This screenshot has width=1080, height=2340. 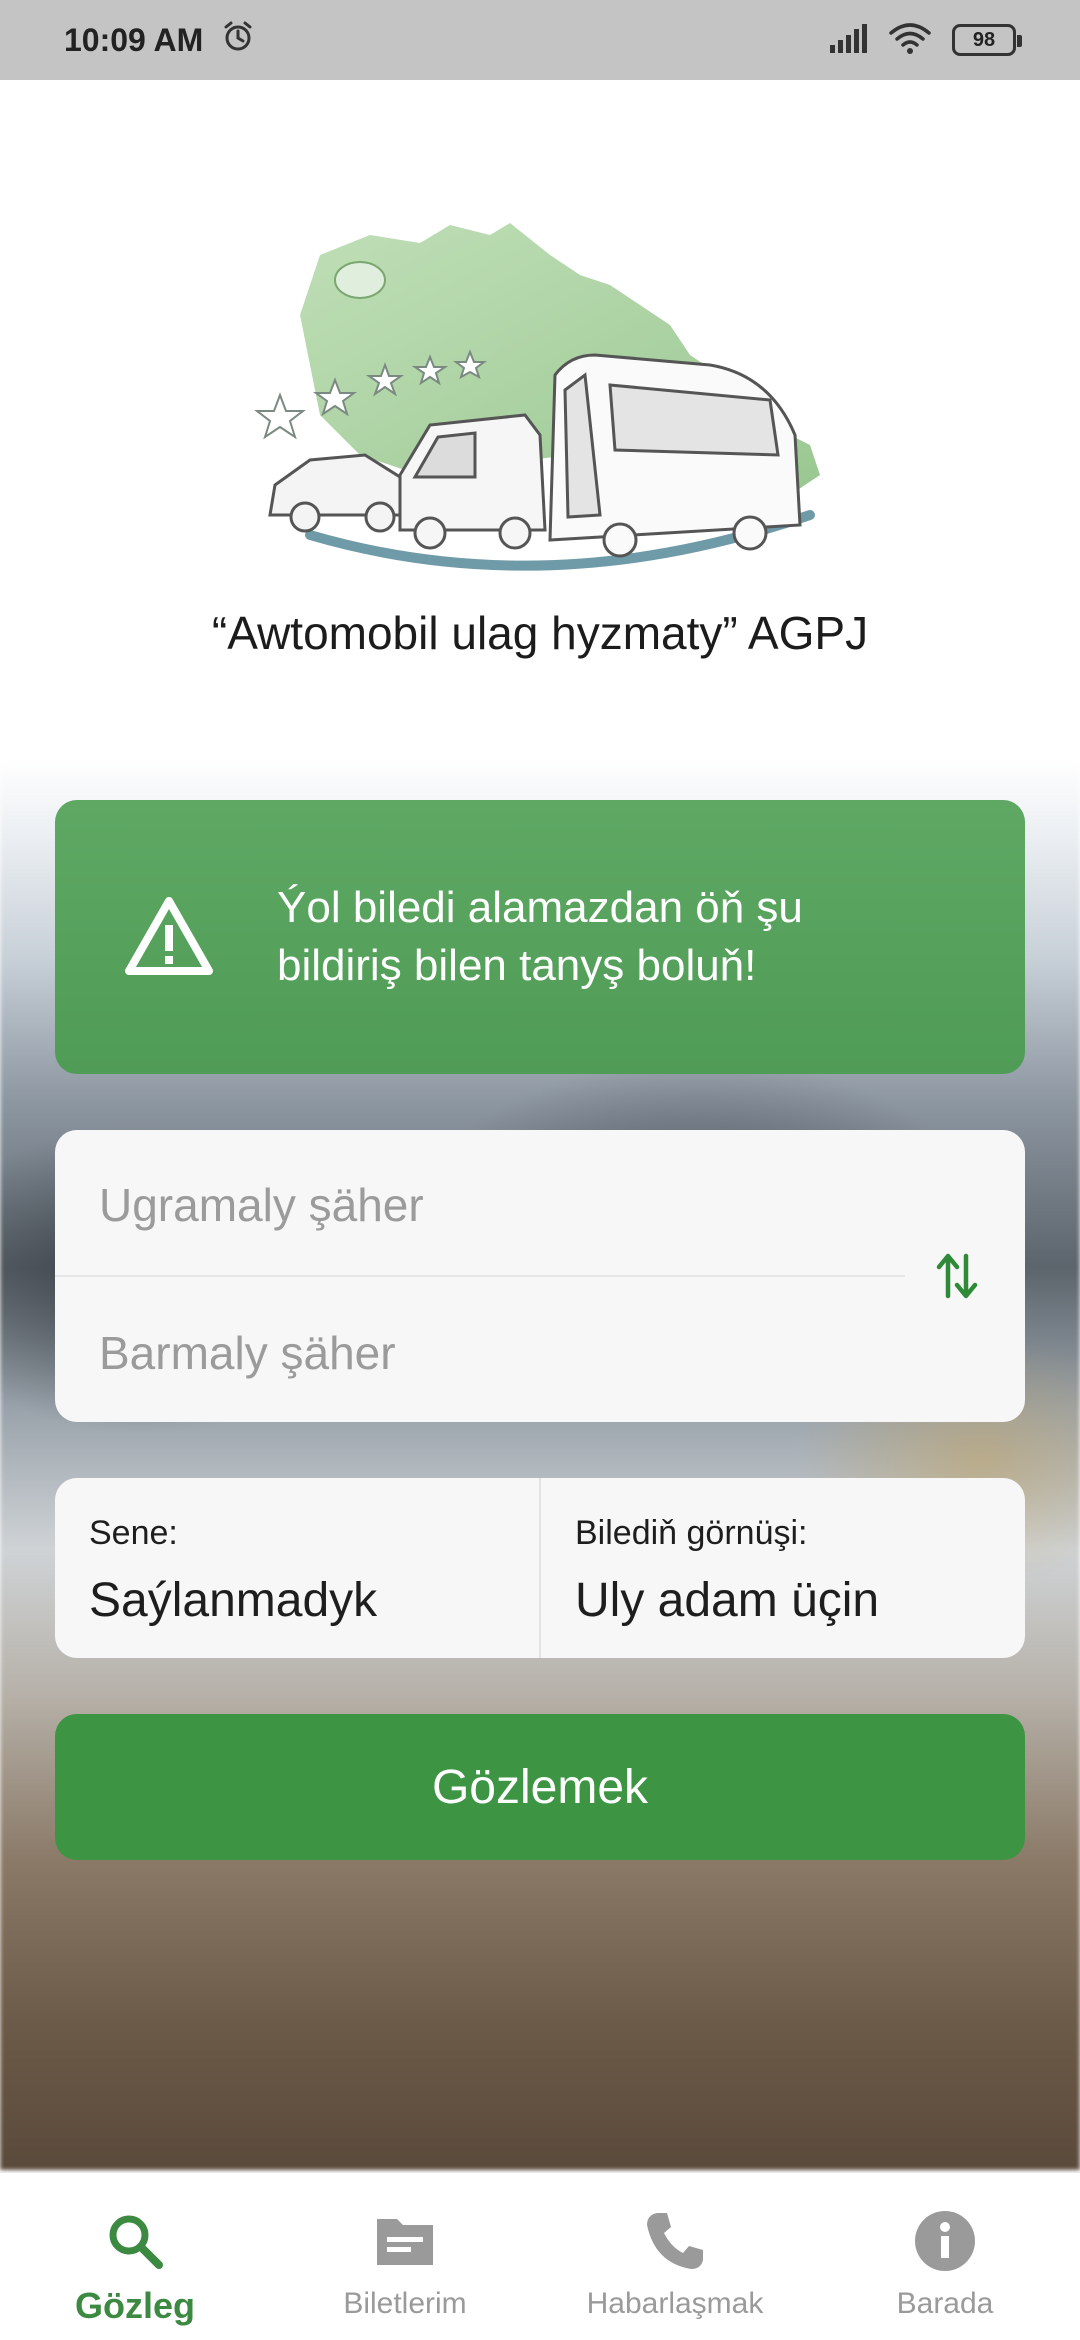 I want to click on ticket-folder-icon, so click(x=405, y=2241).